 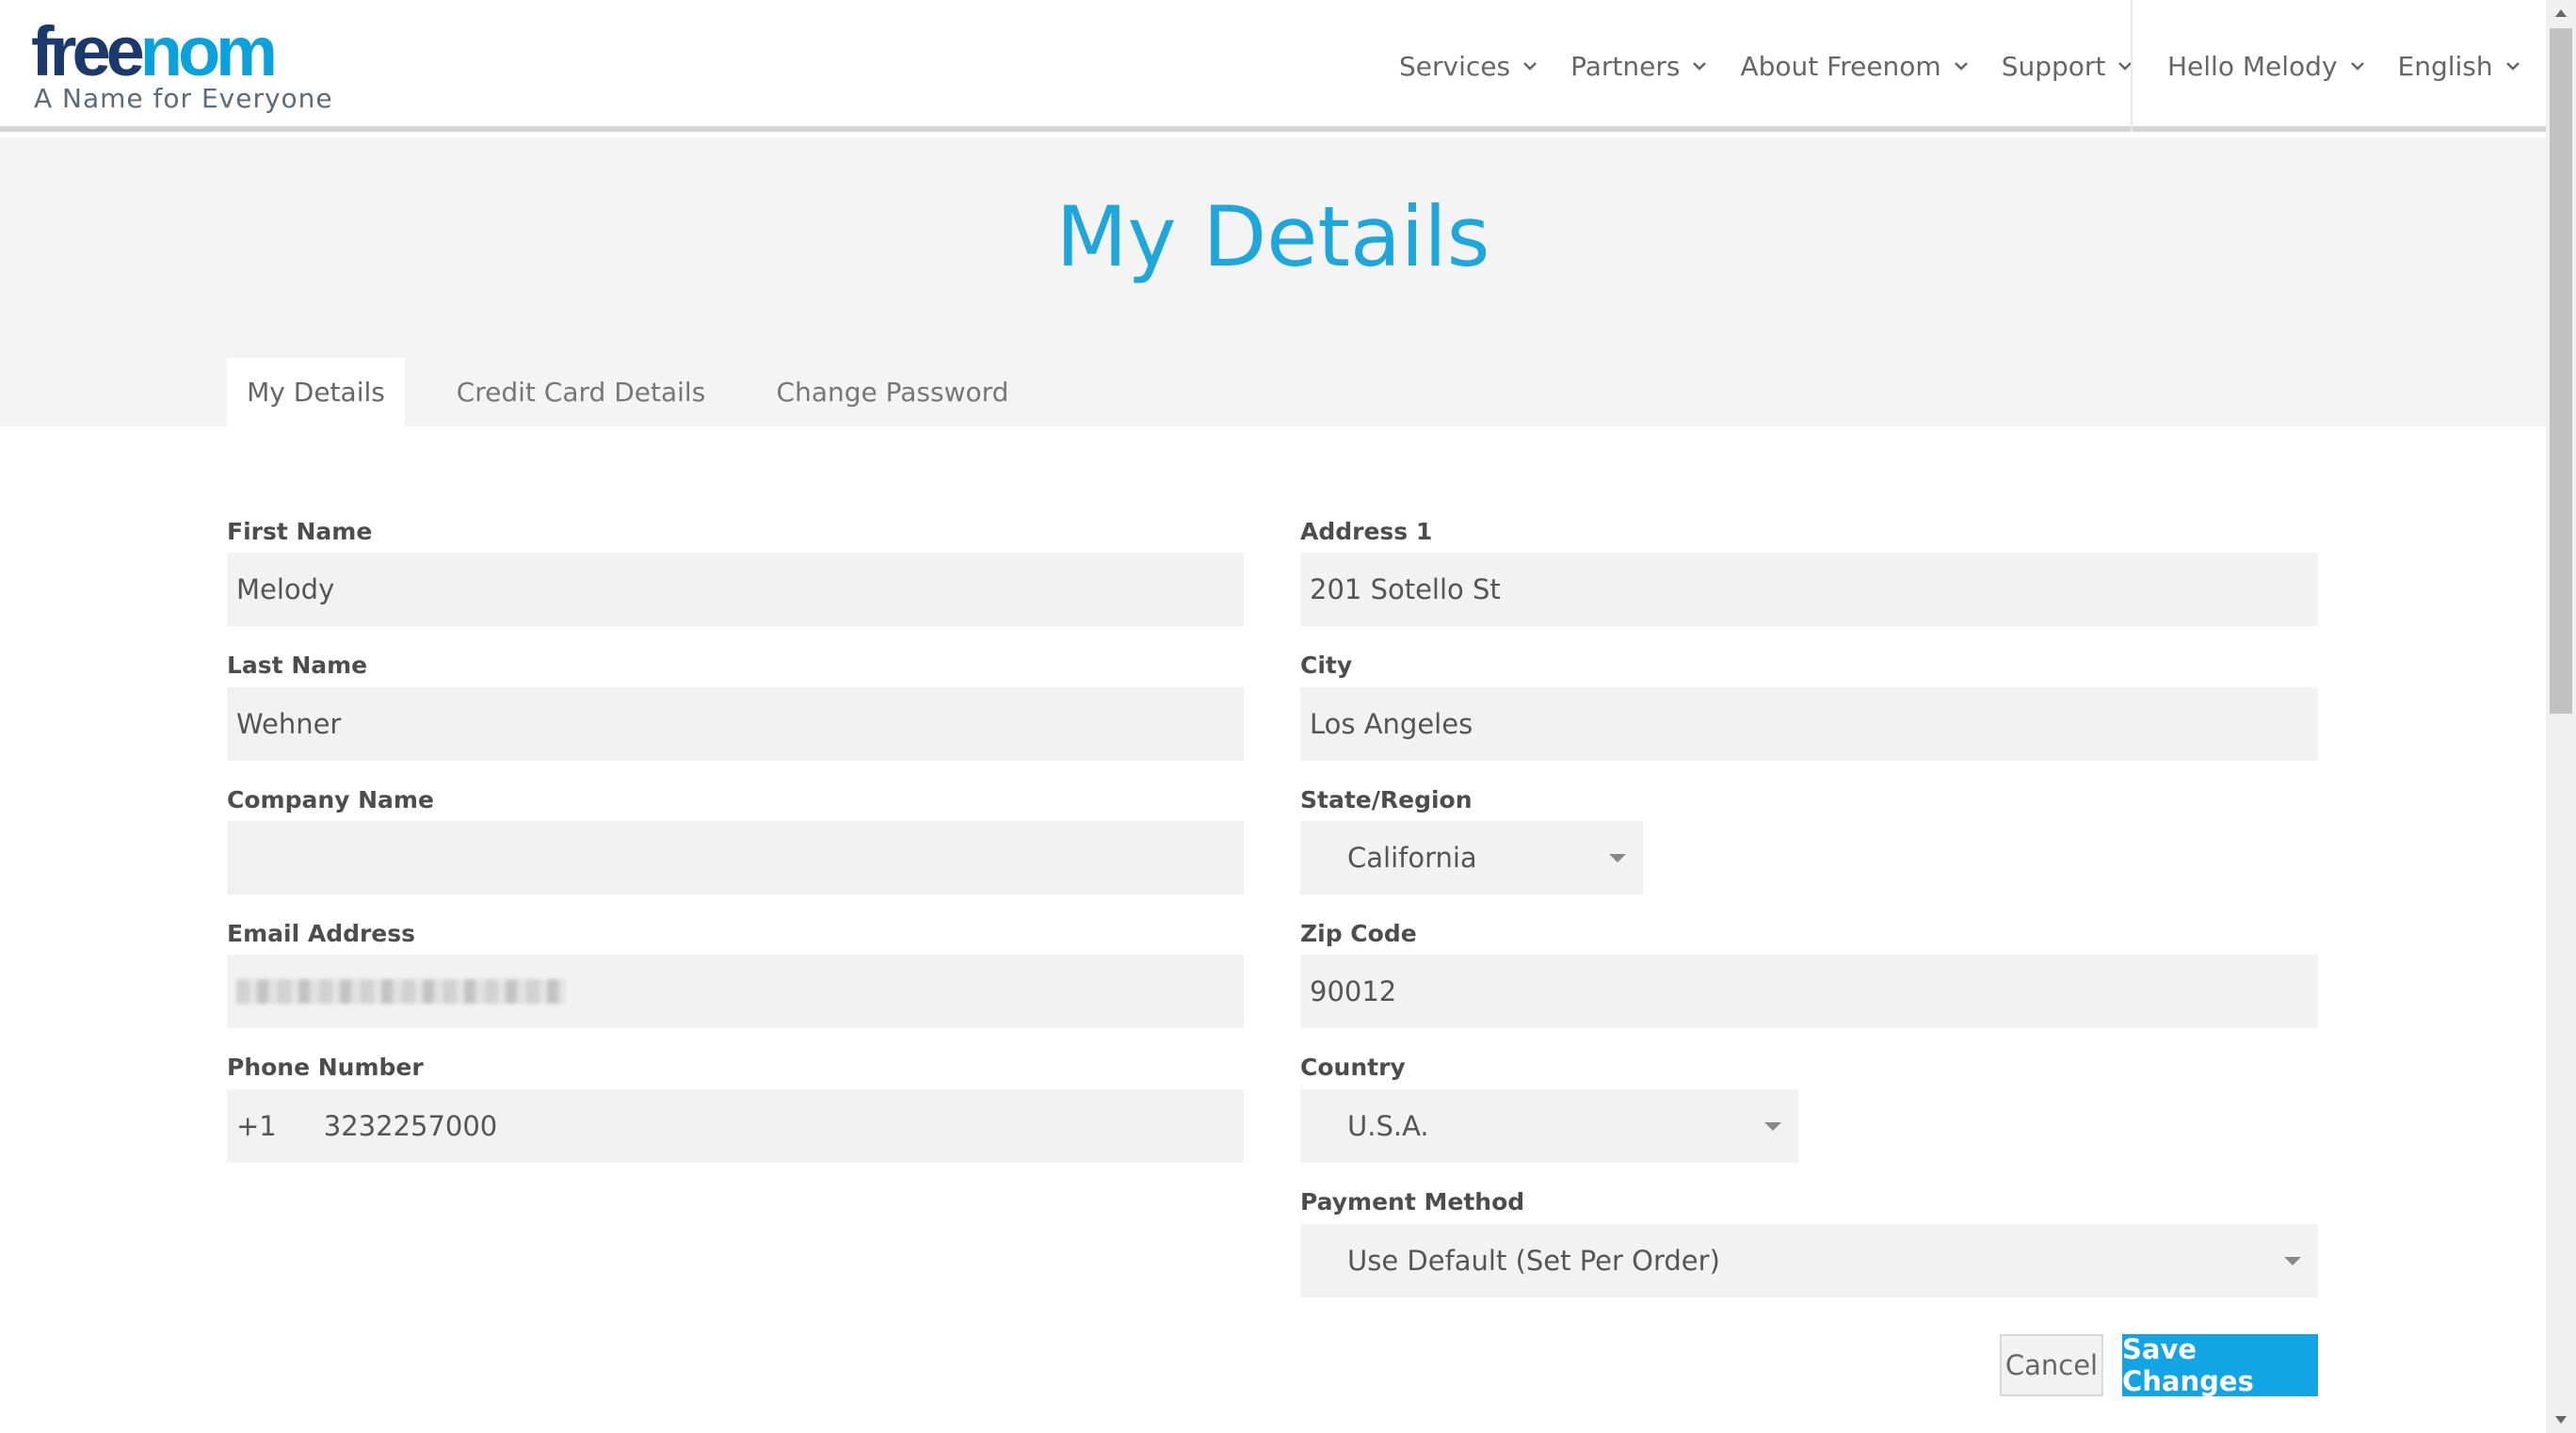 What do you see at coordinates (325, 1067) in the screenshot?
I see `phone-label: Phone Number` at bounding box center [325, 1067].